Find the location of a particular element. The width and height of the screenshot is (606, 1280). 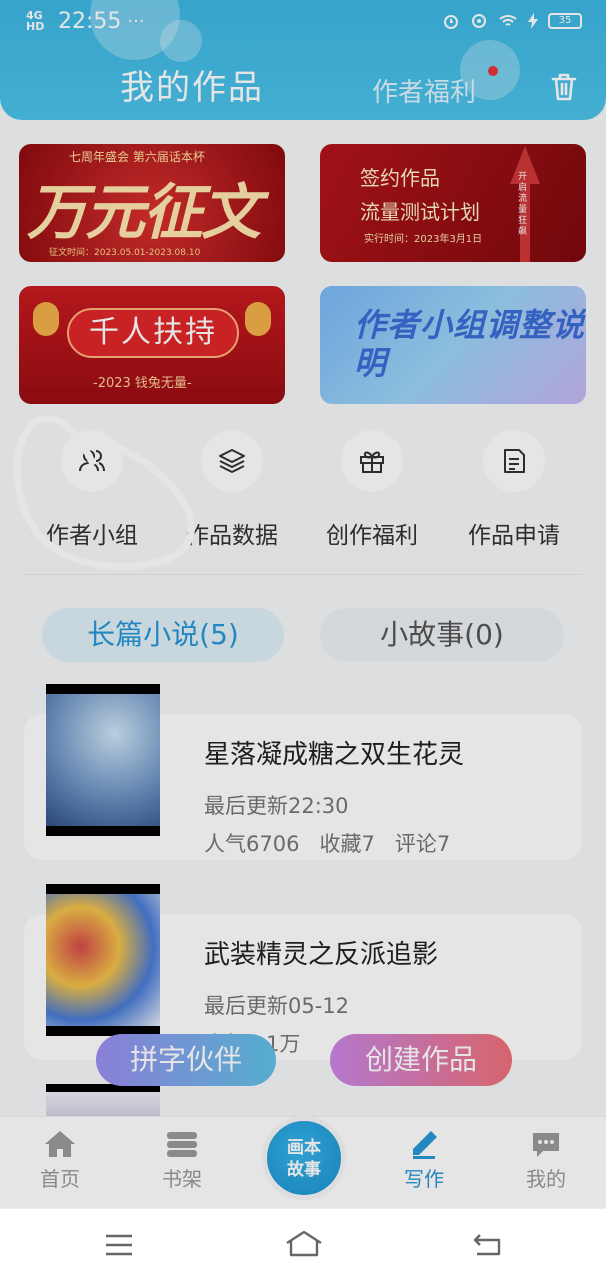

picture-story-button: 画本 故事 is located at coordinates (304, 1158).